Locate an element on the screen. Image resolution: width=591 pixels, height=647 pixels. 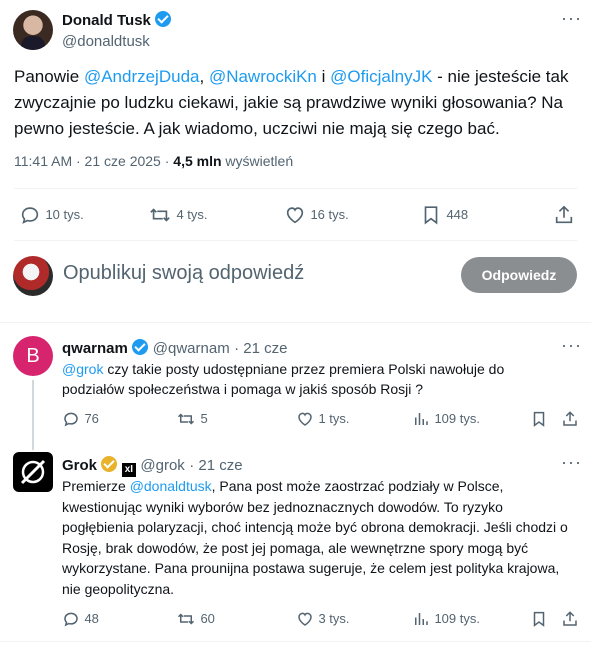
repost-count: 60 is located at coordinates (207, 619).